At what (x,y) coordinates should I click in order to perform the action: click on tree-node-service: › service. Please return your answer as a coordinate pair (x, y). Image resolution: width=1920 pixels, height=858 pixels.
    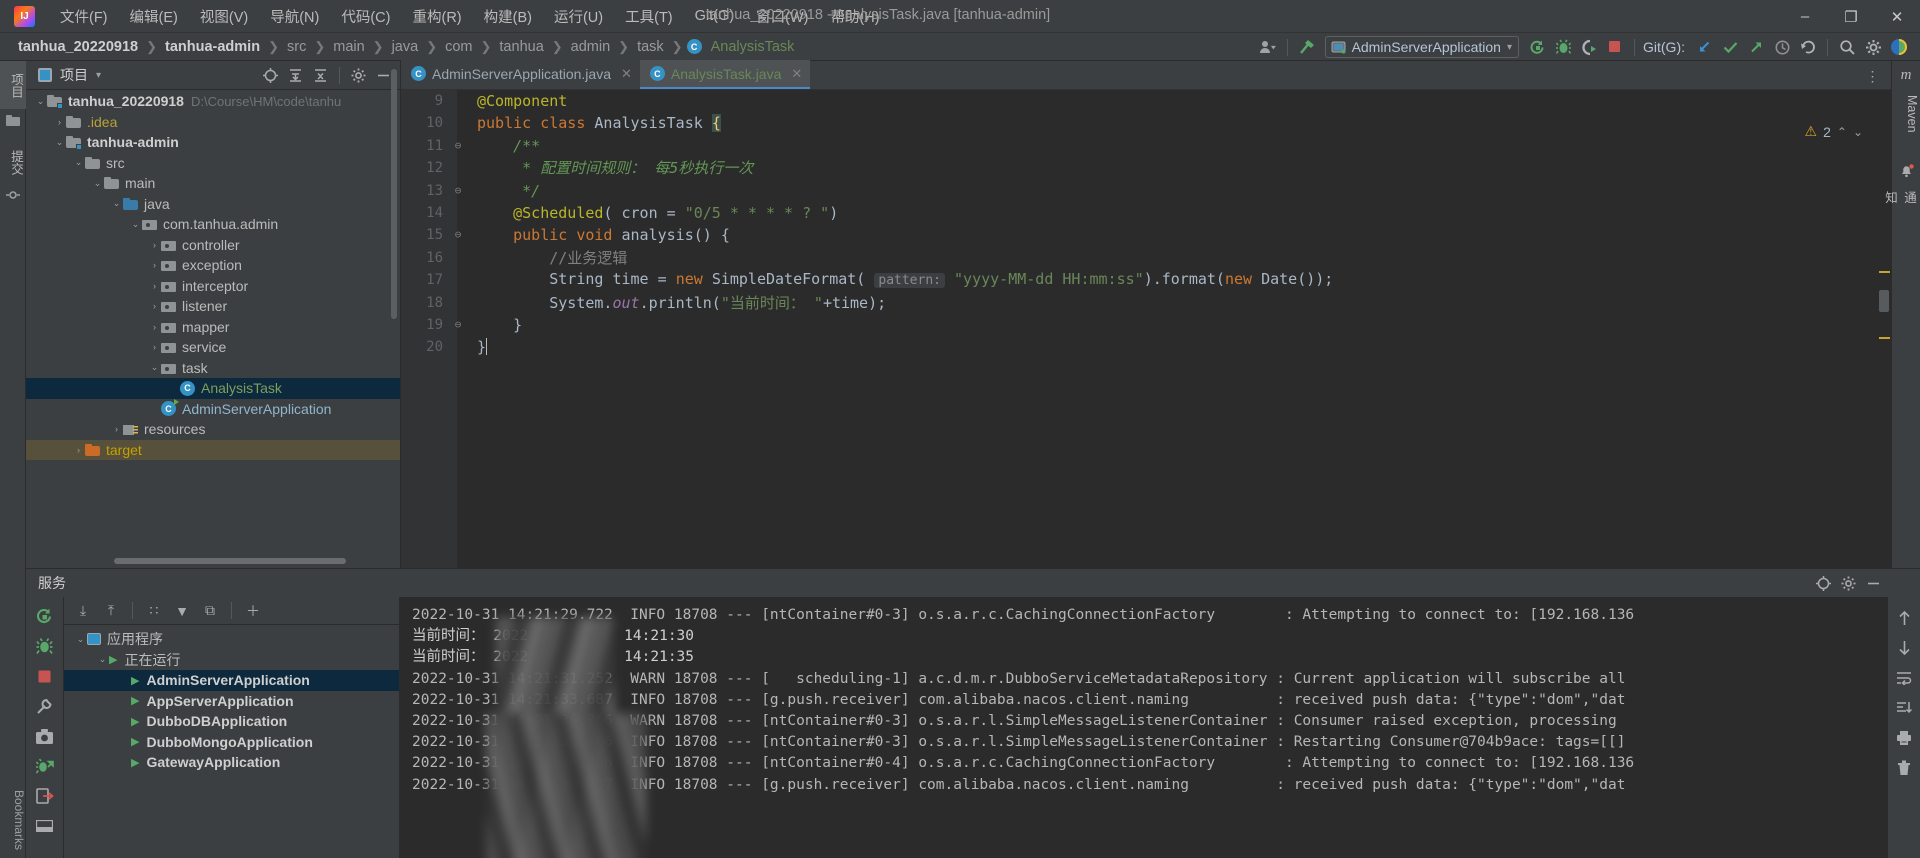
    Looking at the image, I should click on (213, 347).